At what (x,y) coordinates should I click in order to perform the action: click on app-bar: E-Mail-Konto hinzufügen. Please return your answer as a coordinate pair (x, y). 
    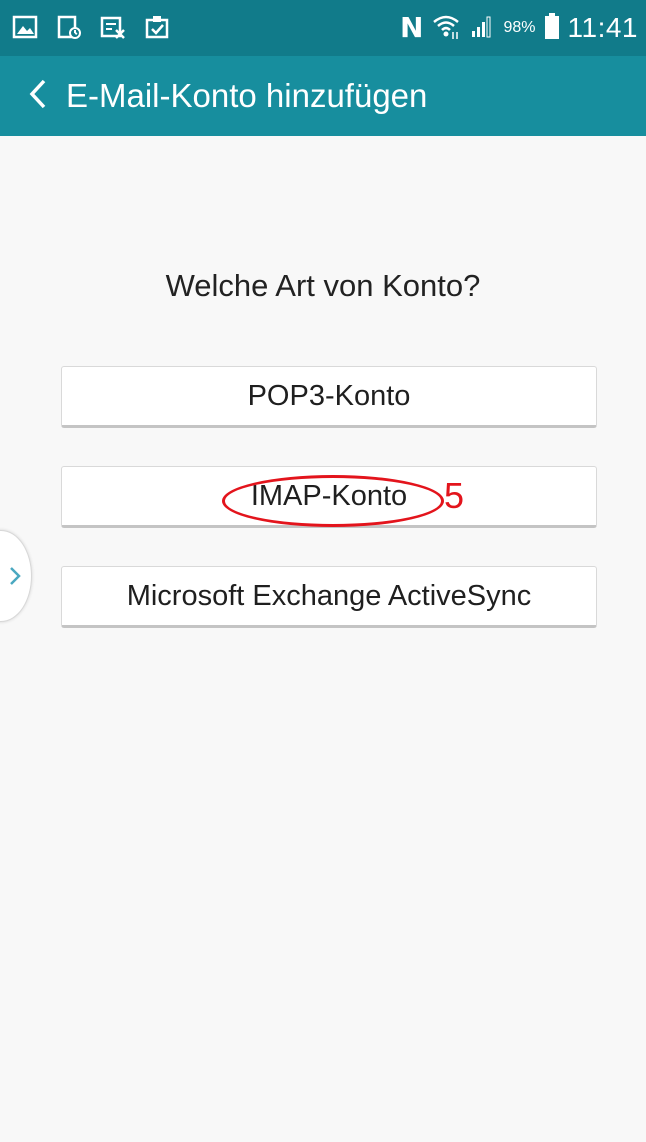
    Looking at the image, I should click on (323, 96).